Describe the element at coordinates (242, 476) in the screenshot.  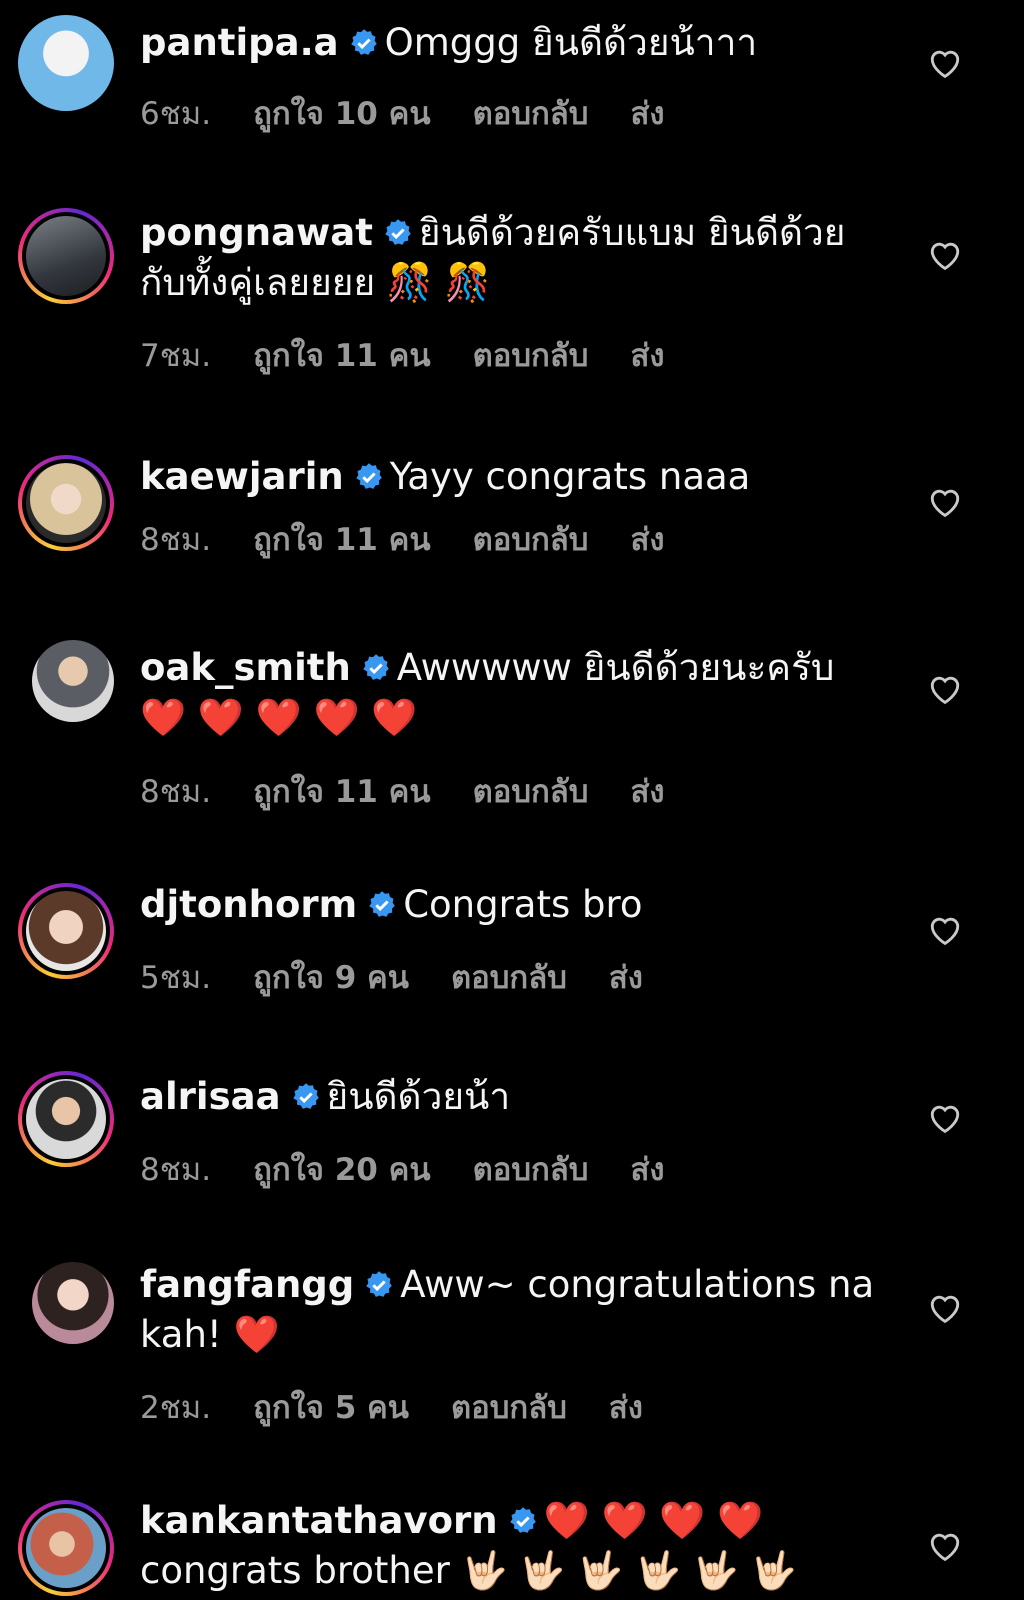
I see `username: kaewjarin` at that location.